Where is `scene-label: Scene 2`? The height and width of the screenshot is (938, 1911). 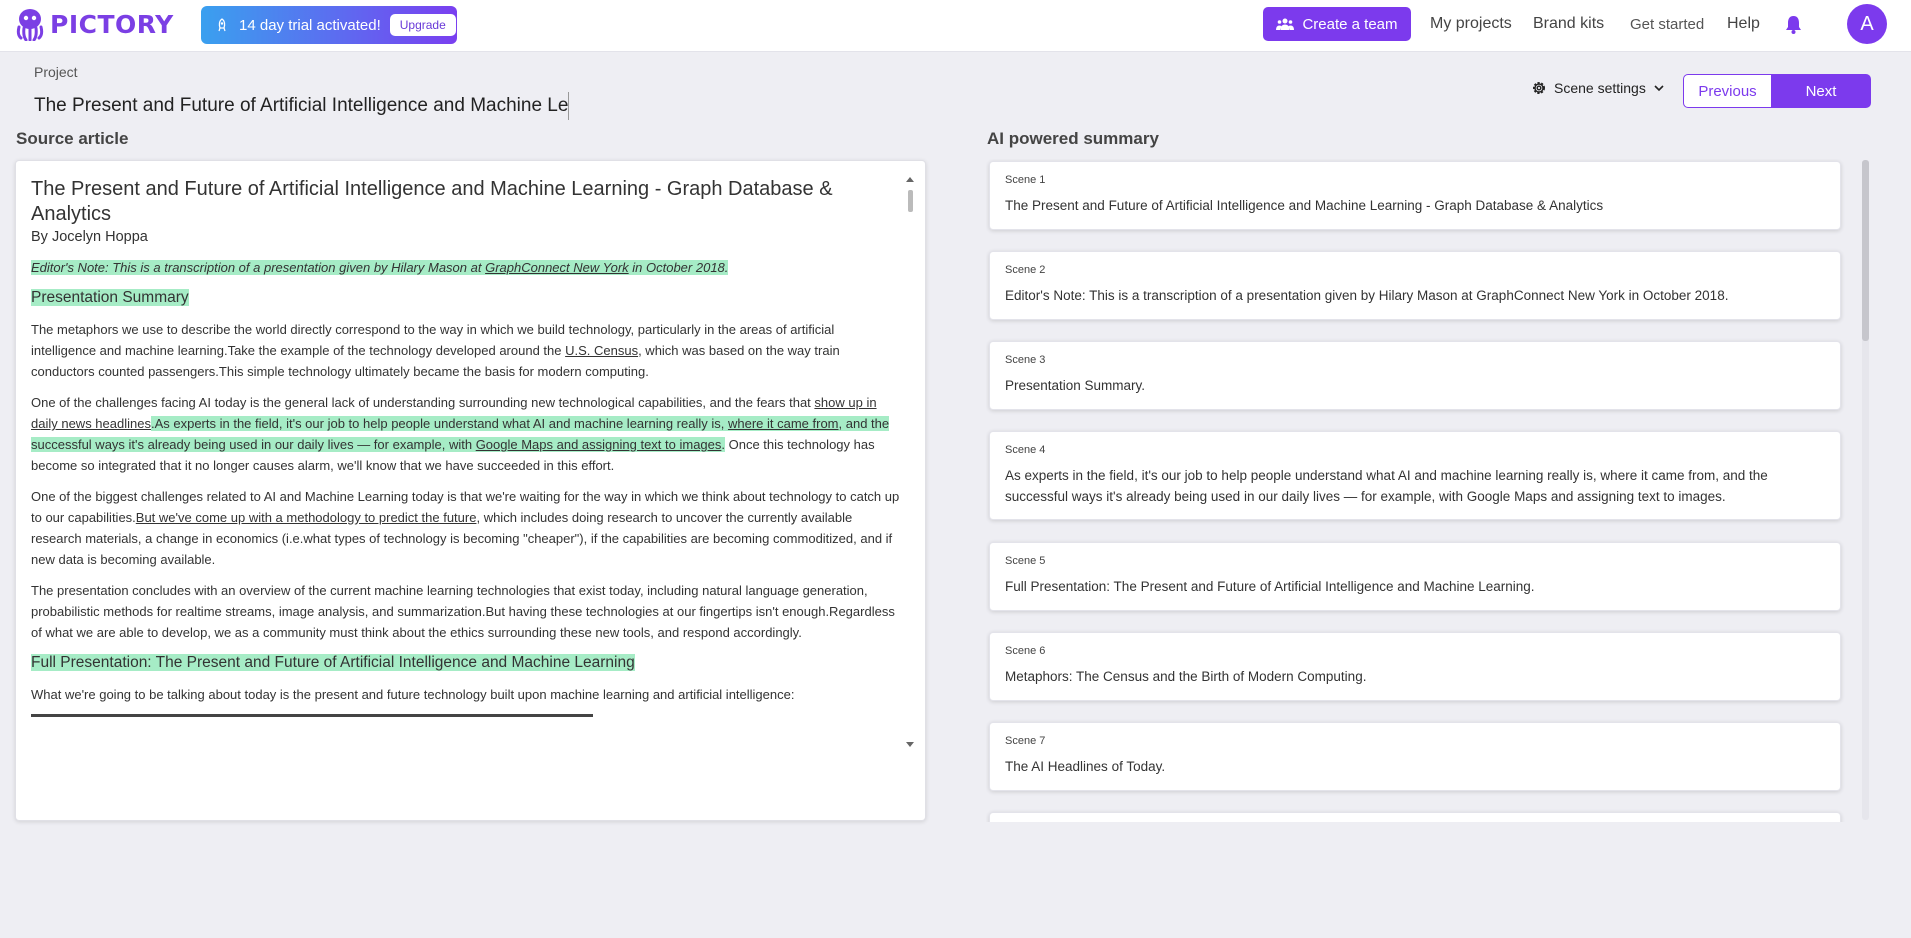
scene-label: Scene 2 is located at coordinates (1025, 270).